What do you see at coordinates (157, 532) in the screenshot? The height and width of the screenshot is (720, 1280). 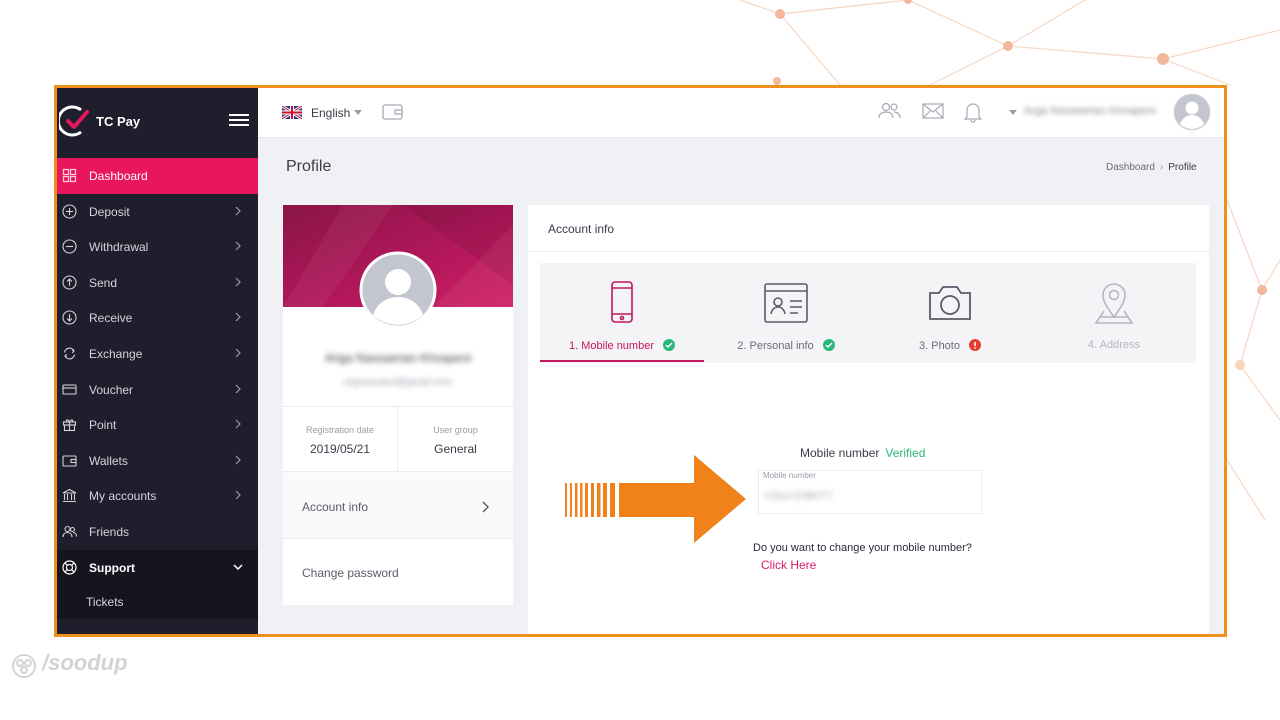 I see `sidebar-item-friends: Friends` at bounding box center [157, 532].